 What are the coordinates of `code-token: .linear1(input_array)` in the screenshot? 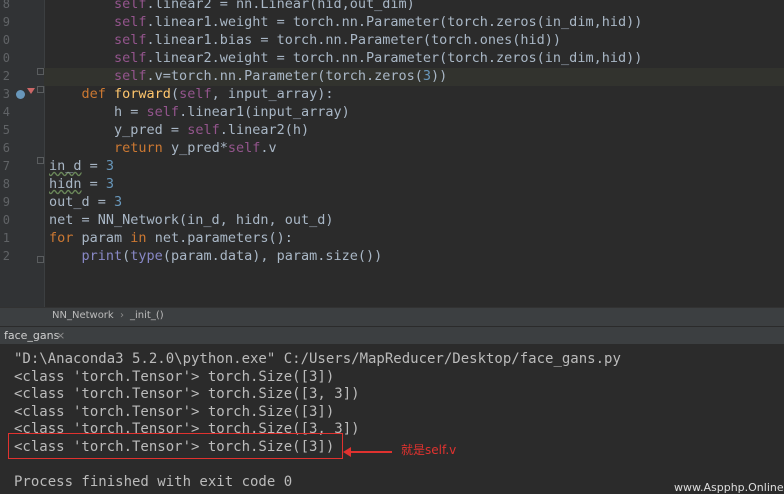 It's located at (264, 112).